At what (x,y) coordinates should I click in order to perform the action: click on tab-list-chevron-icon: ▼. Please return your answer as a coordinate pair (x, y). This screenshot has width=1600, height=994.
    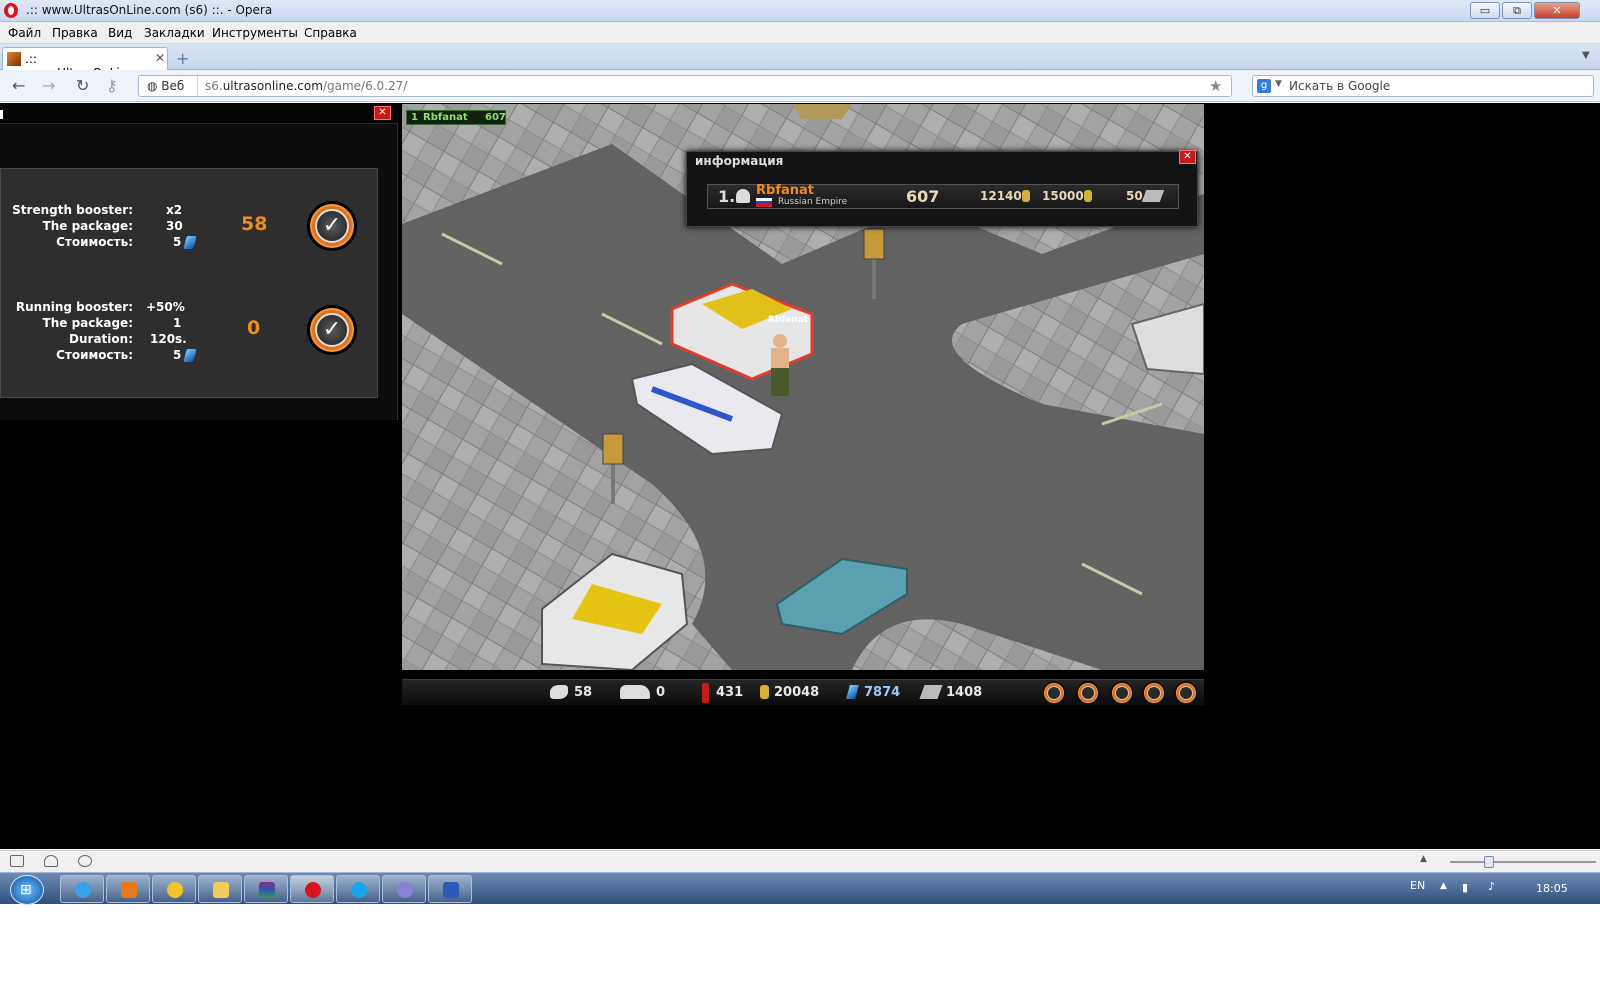
    Looking at the image, I should click on (1586, 55).